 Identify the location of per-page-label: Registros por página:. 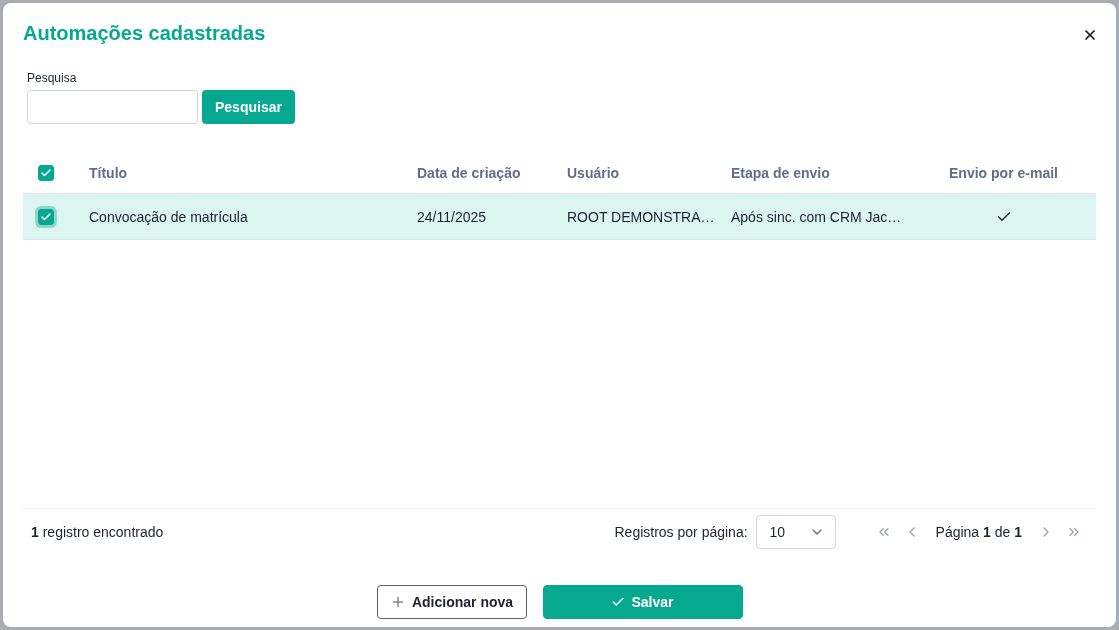
(681, 532).